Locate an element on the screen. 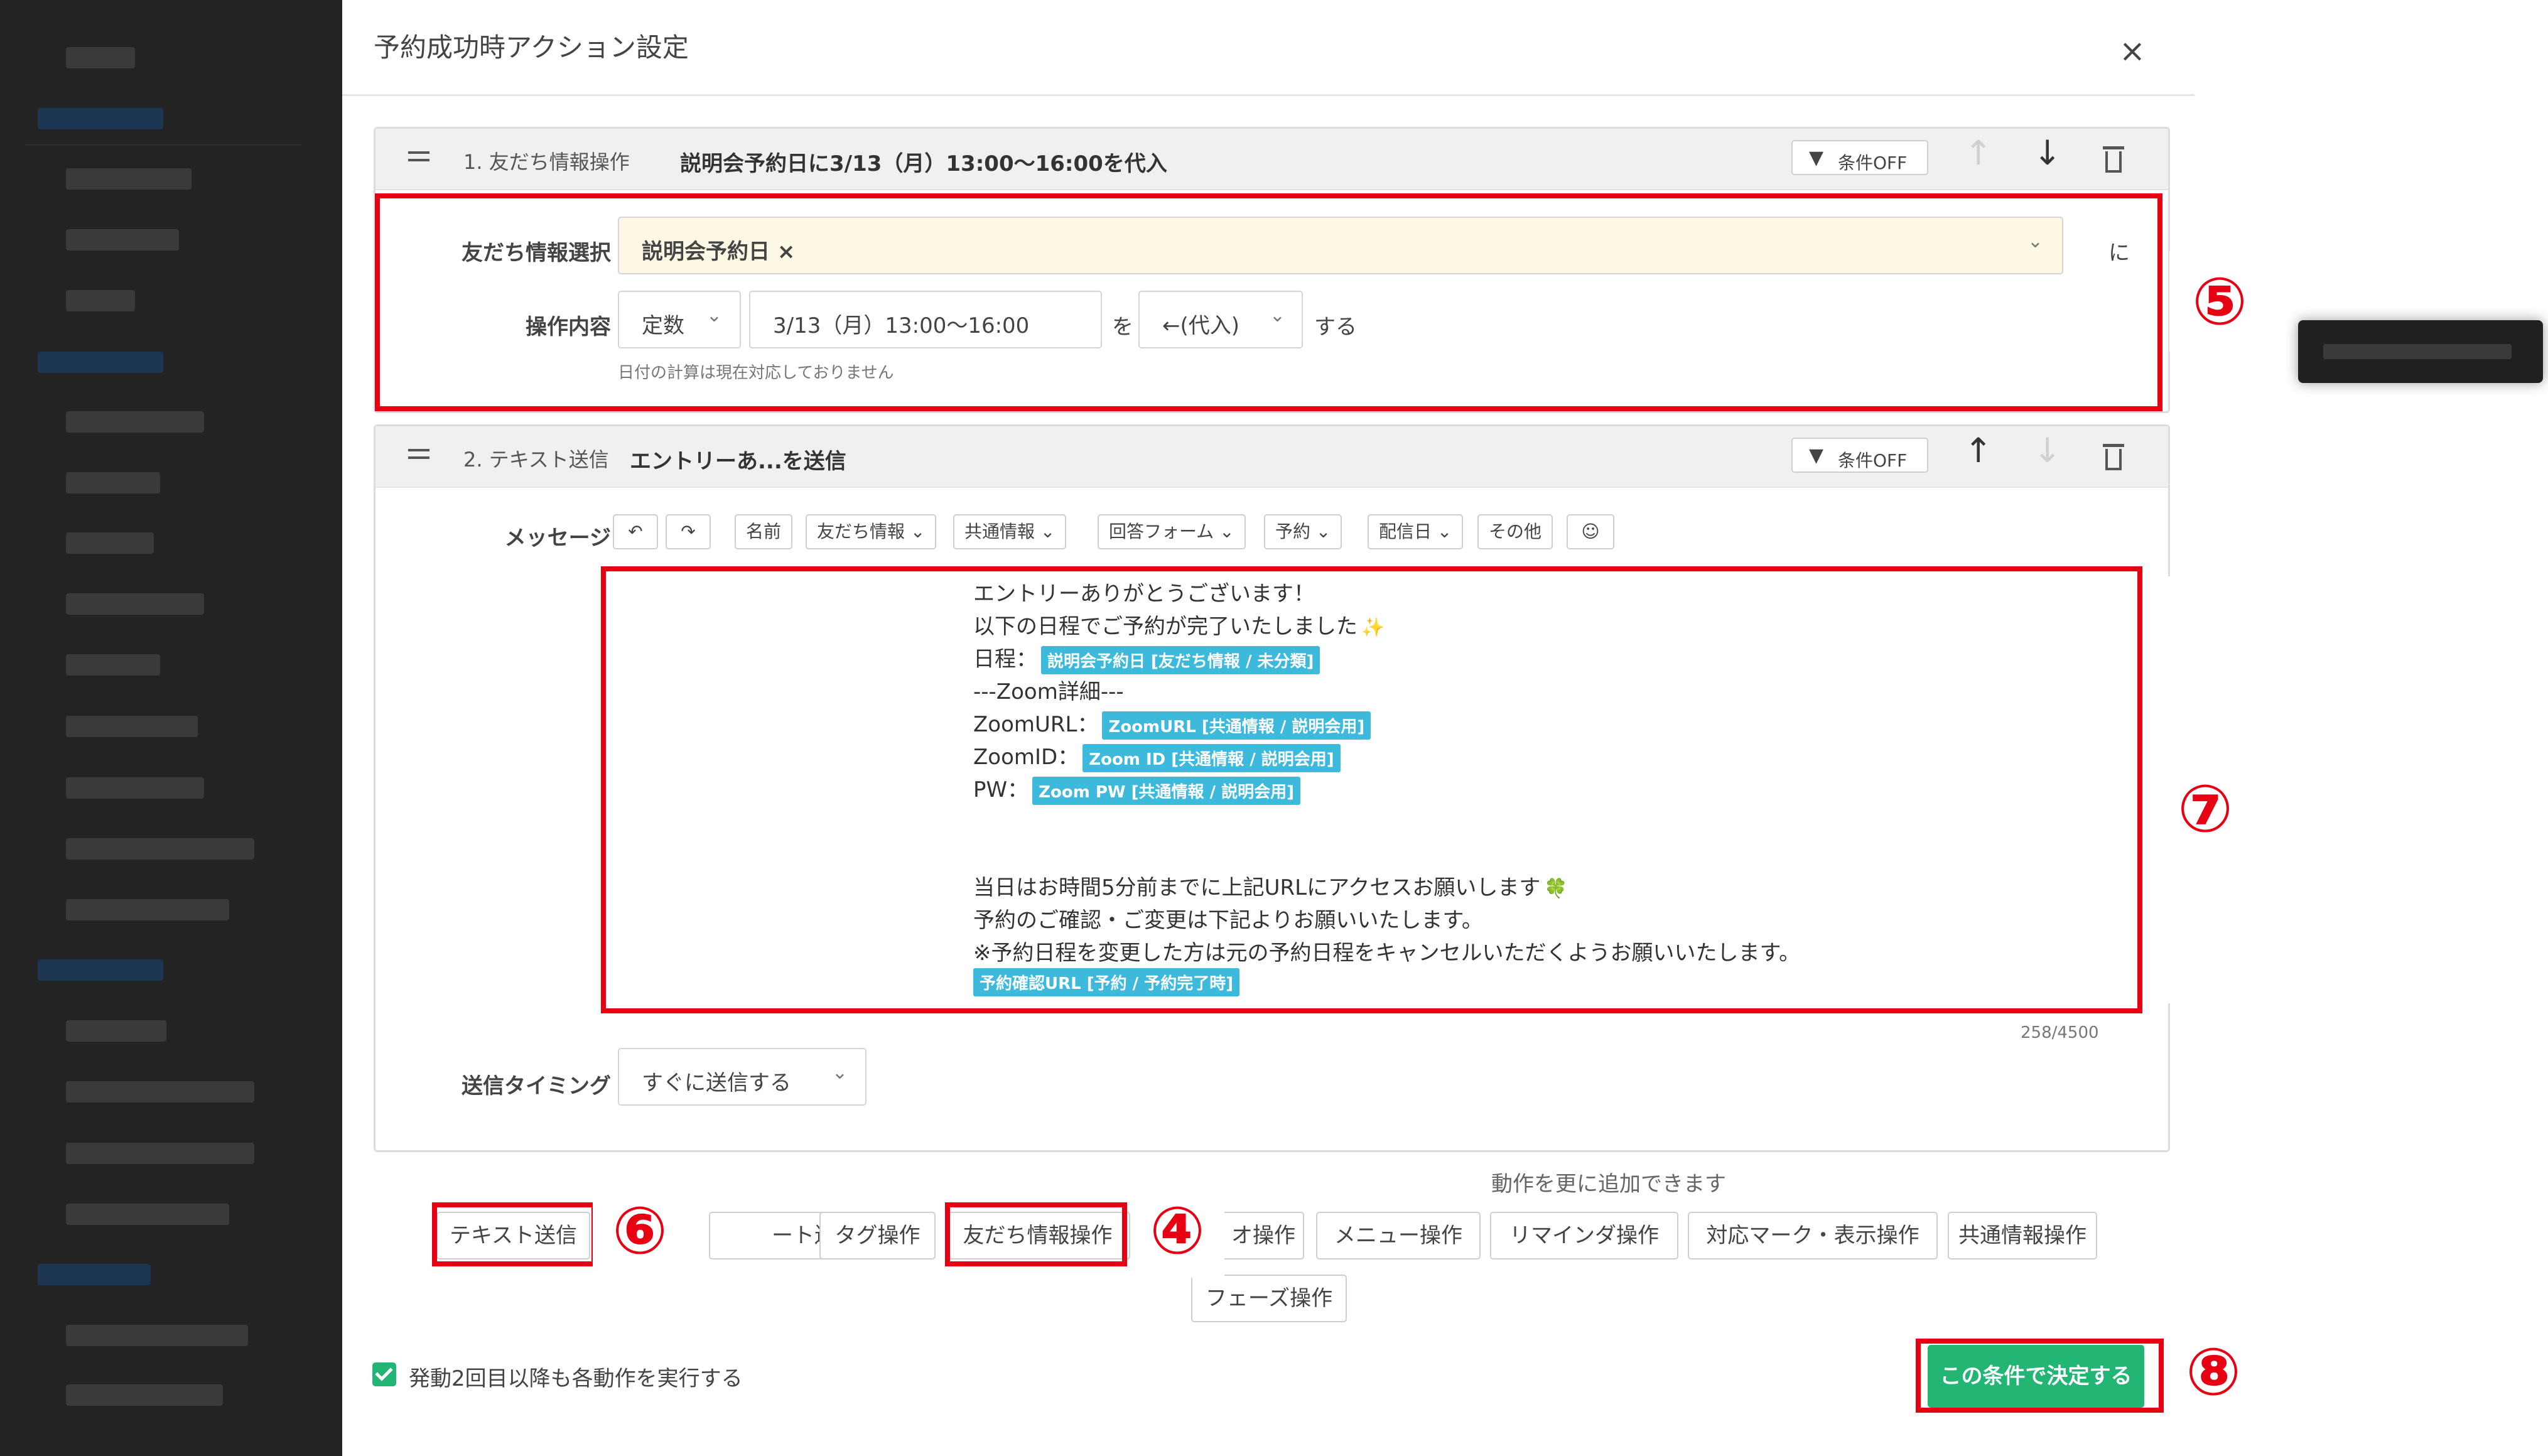  action-number: 2. テキスト送信 is located at coordinates (536, 460).